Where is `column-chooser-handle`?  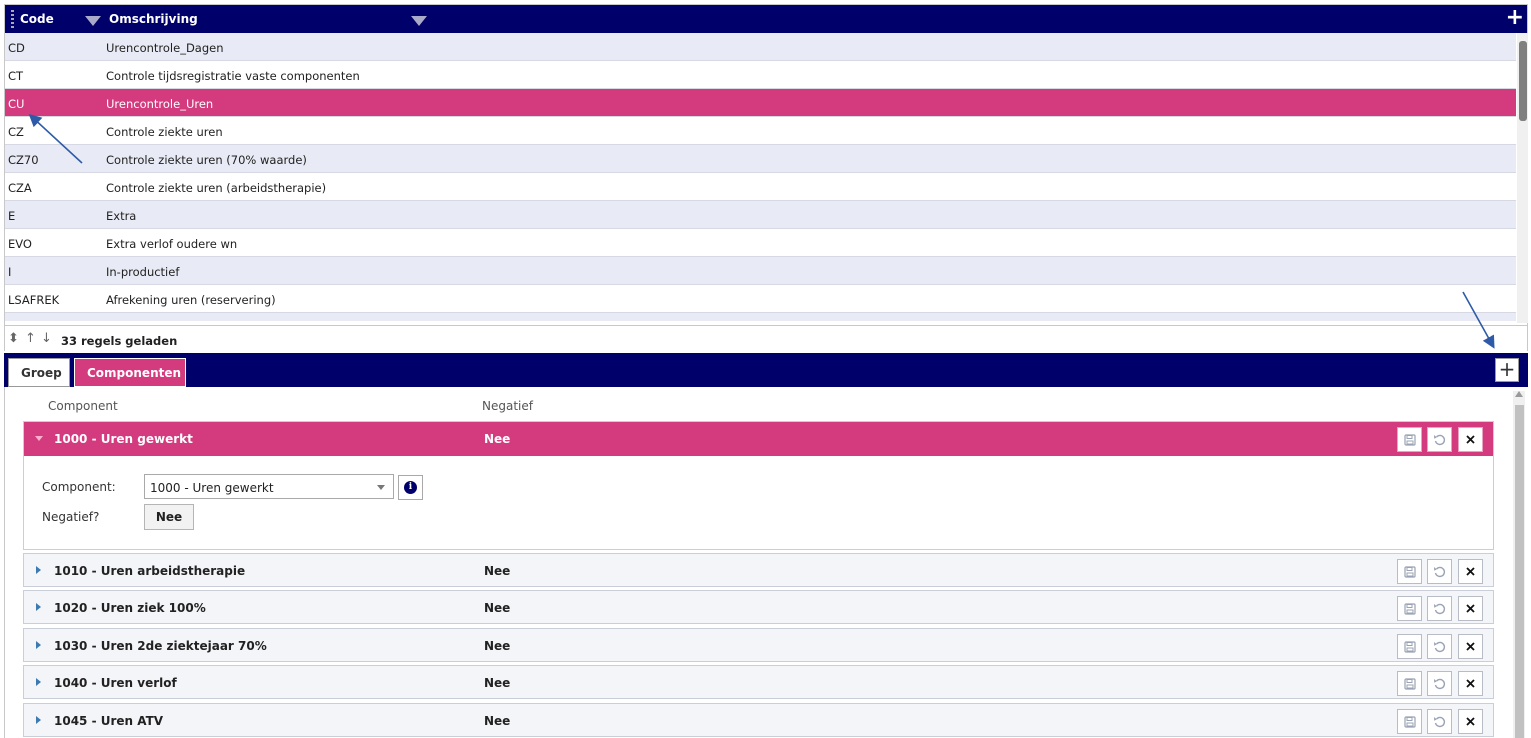 column-chooser-handle is located at coordinates (12, 19).